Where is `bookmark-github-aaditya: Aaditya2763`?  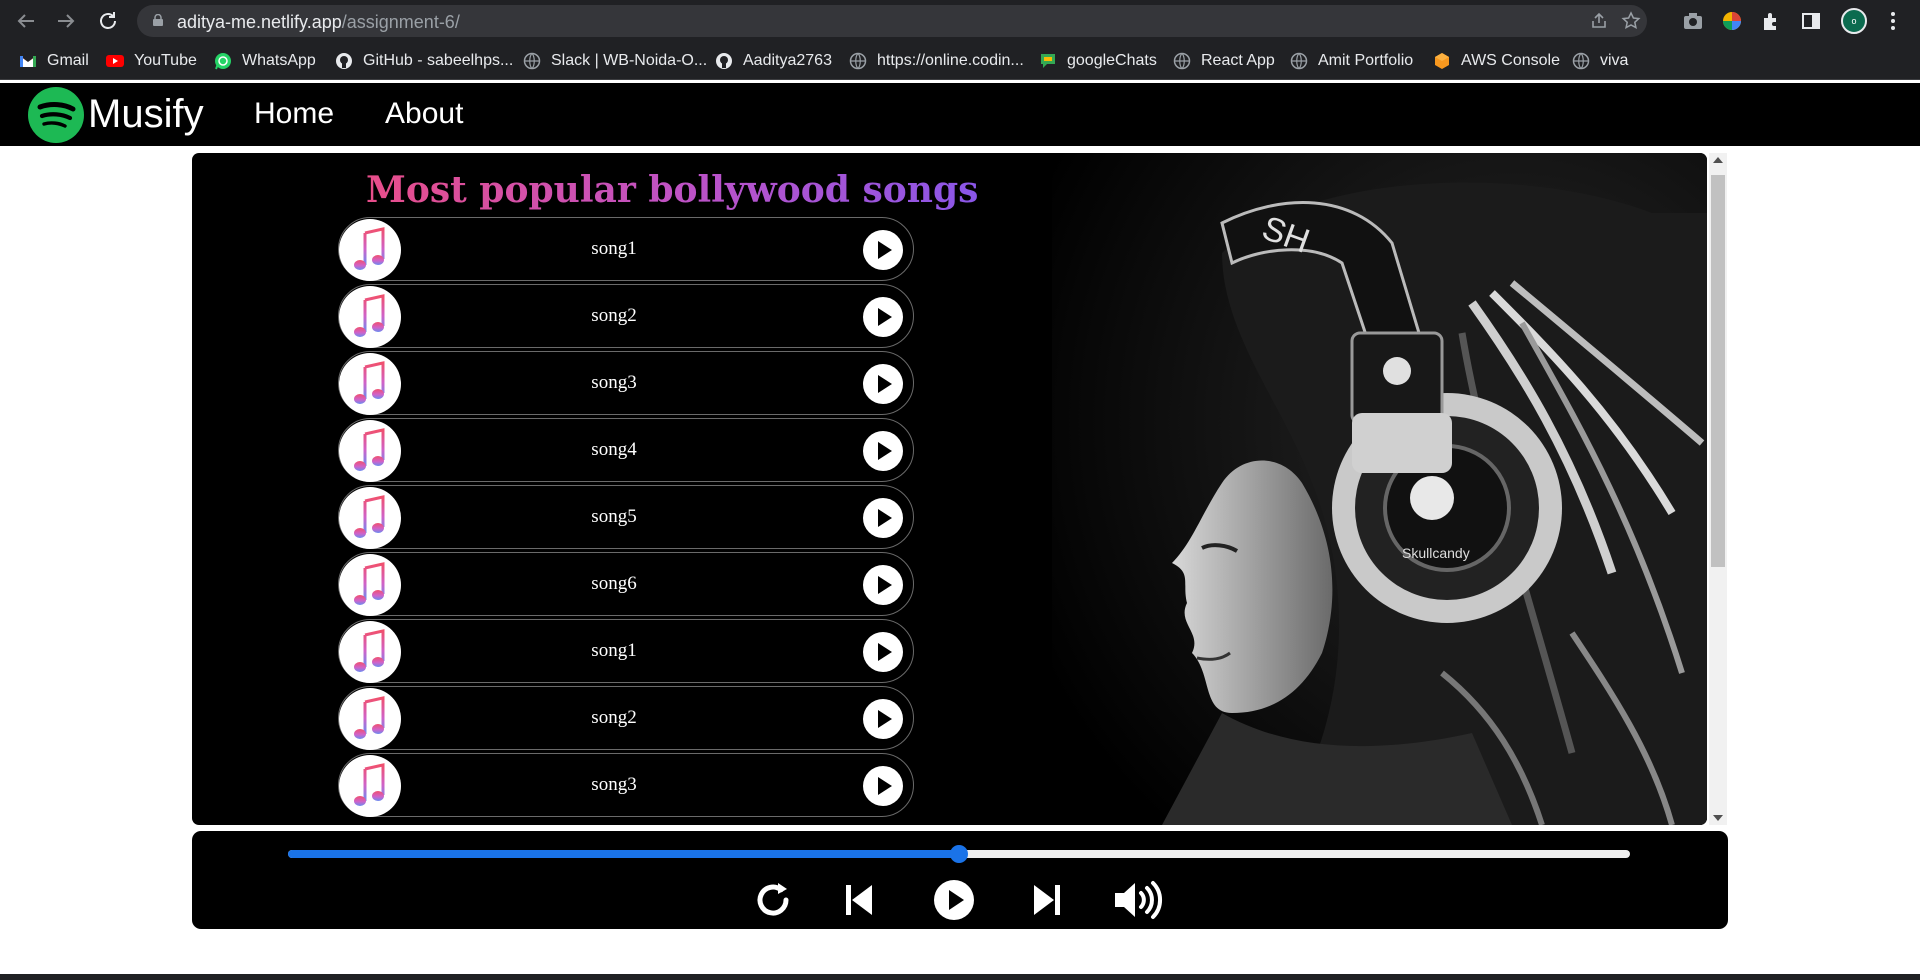
bookmark-github-aaditya: Aaditya2763 is located at coordinates (773, 61).